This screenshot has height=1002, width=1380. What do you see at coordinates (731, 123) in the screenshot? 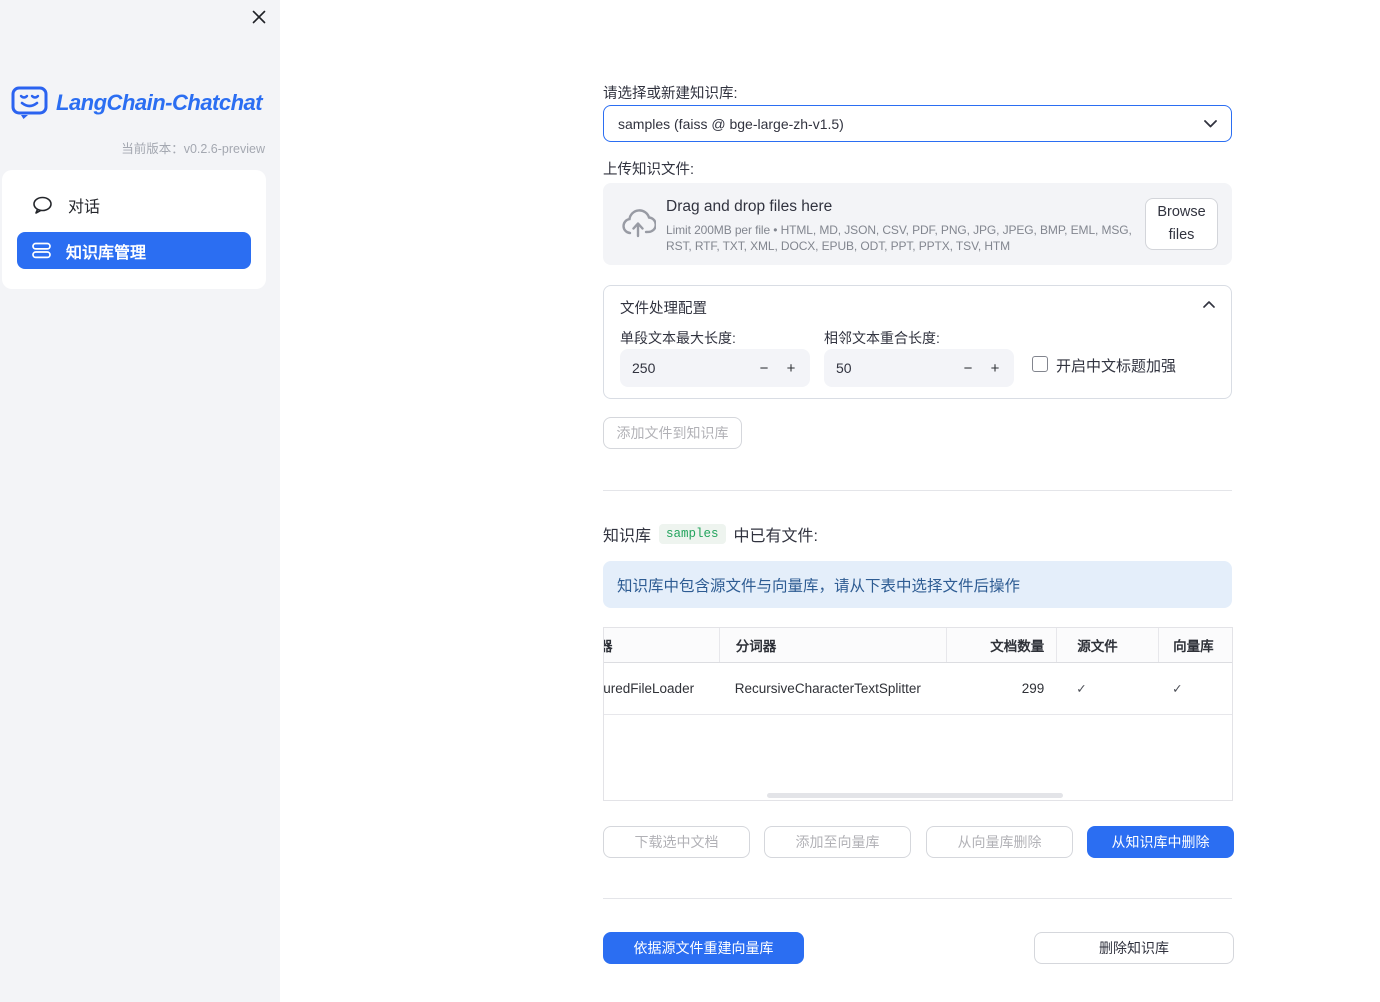
I see `kb-select-value: samples (faiss @ bge-large-zh-v1.5)` at bounding box center [731, 123].